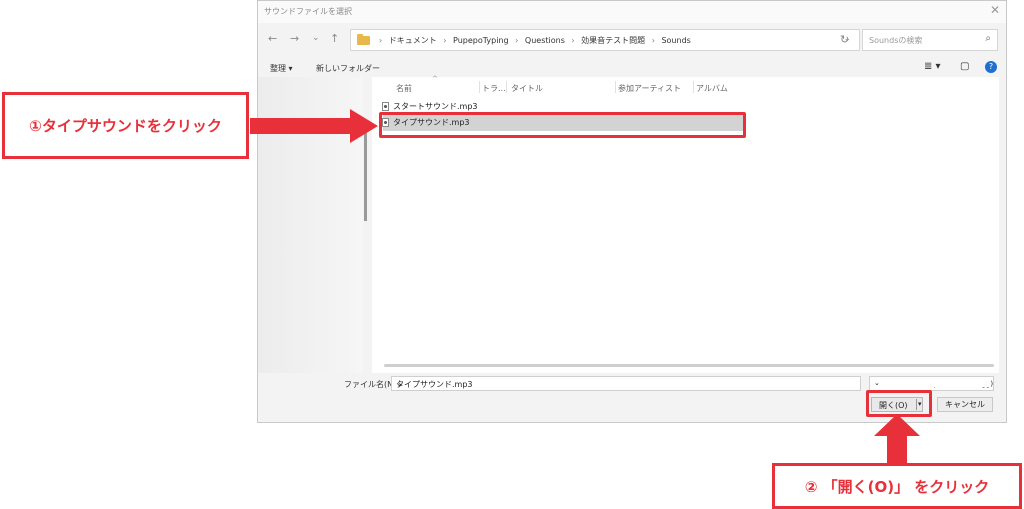  What do you see at coordinates (899, 403) in the screenshot?
I see `highlight-open-button` at bounding box center [899, 403].